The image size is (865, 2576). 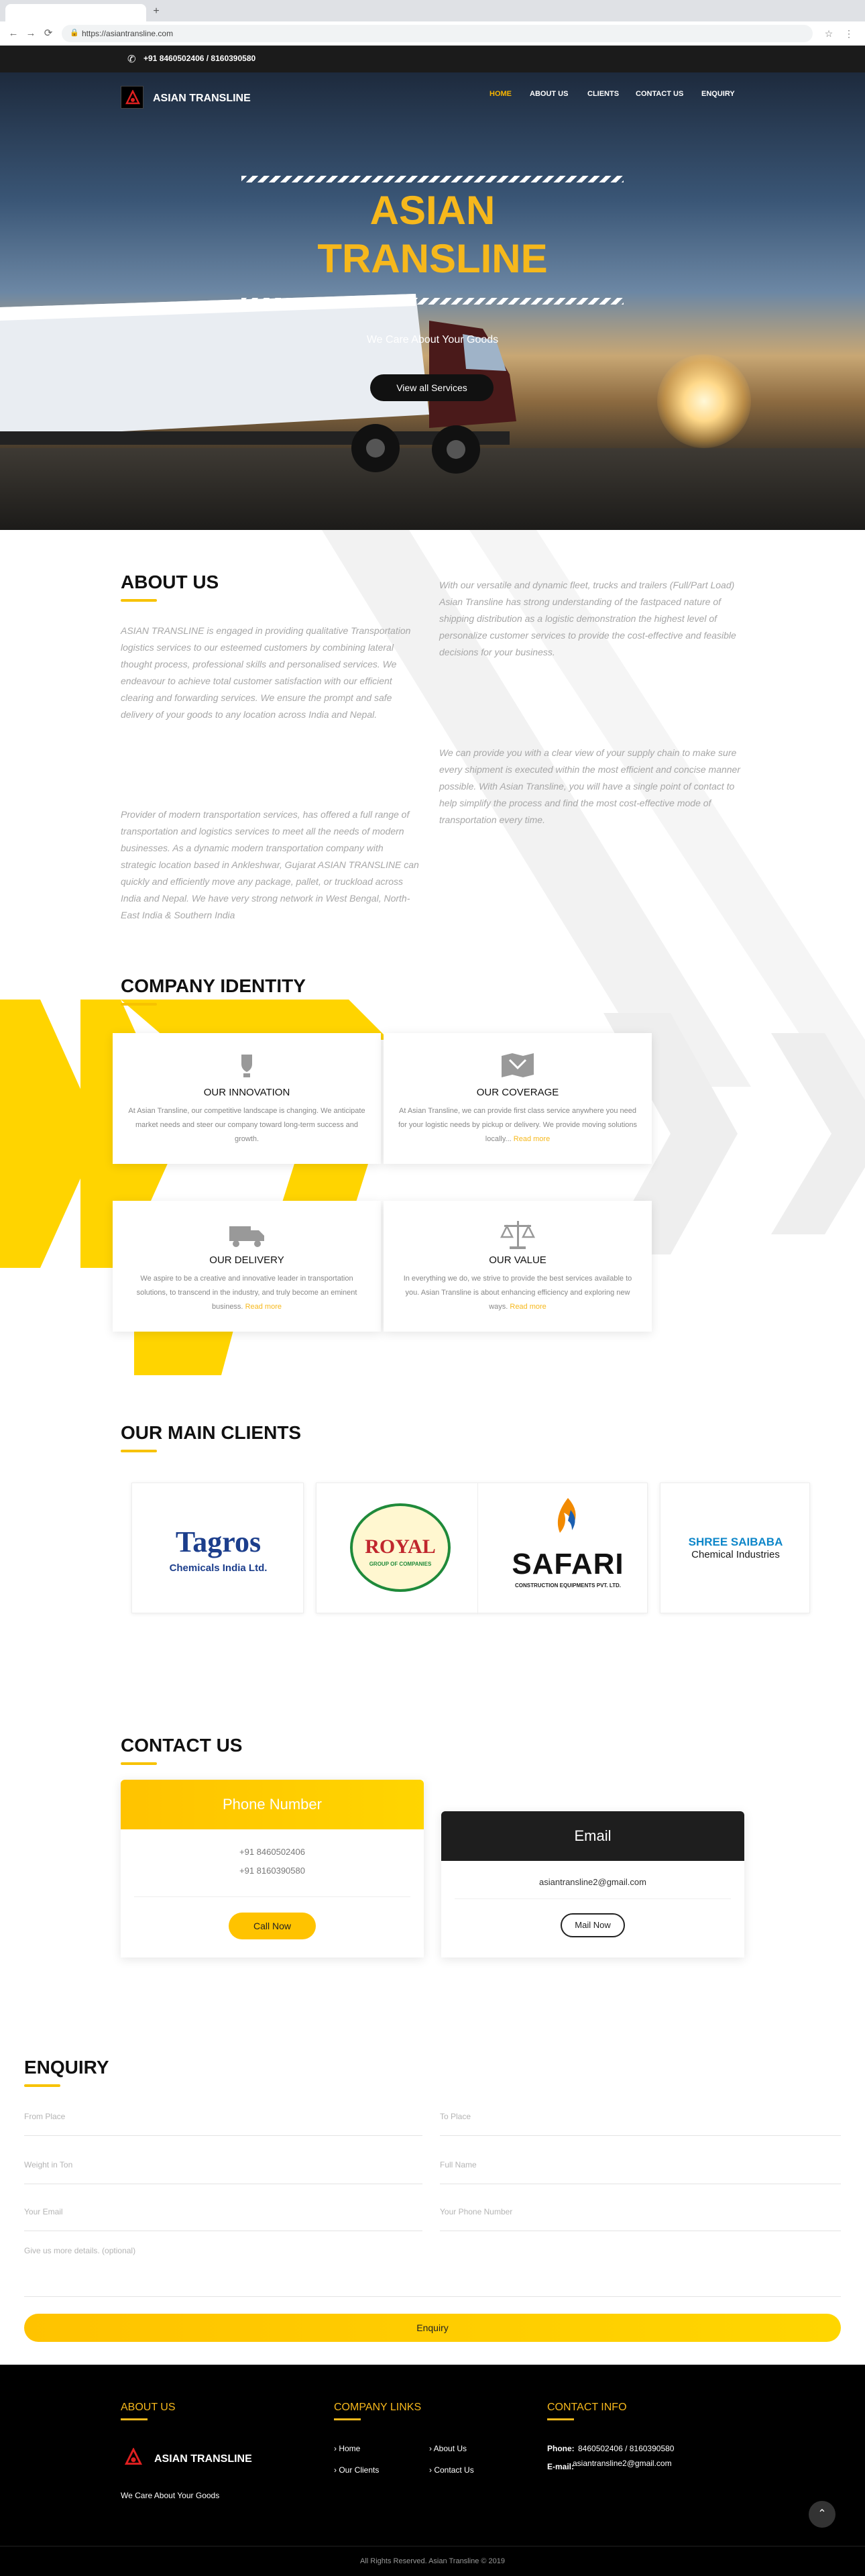 What do you see at coordinates (128, 33) in the screenshot?
I see `url-text: https://asiantransline.com` at bounding box center [128, 33].